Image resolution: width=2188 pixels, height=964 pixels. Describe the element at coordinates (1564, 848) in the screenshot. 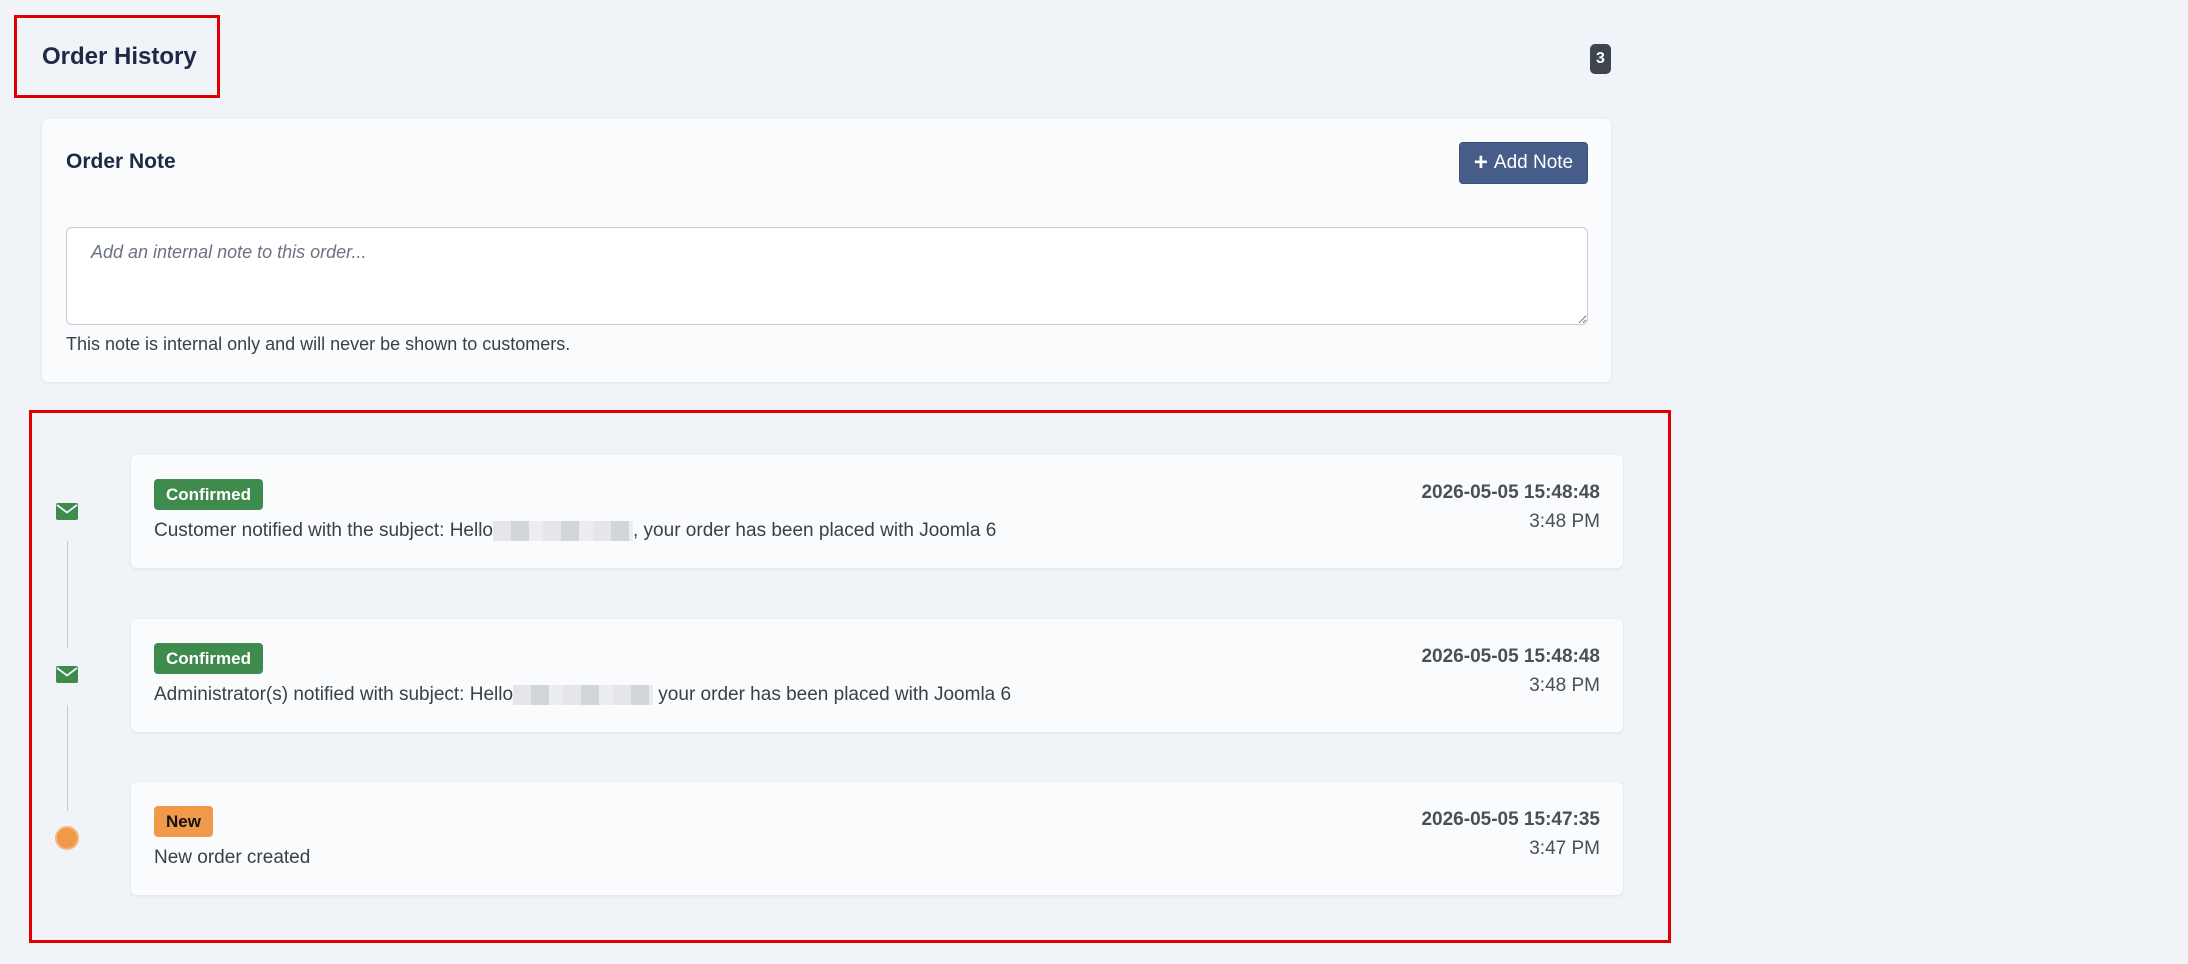

I see `history-time: 3:47 PM` at that location.